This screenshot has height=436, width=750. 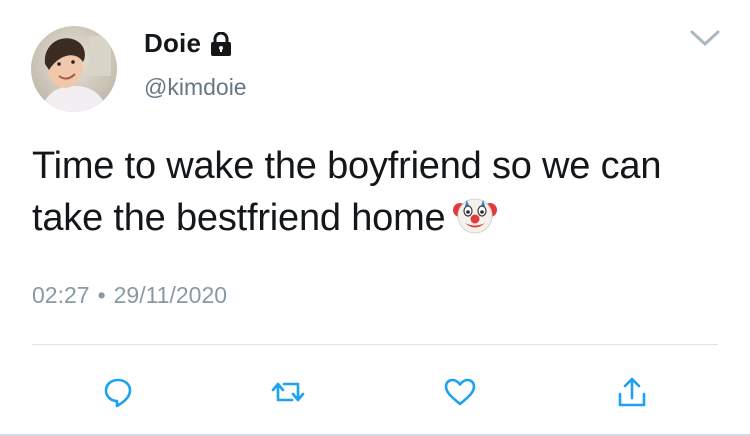 I want to click on reply-button, so click(x=118, y=392).